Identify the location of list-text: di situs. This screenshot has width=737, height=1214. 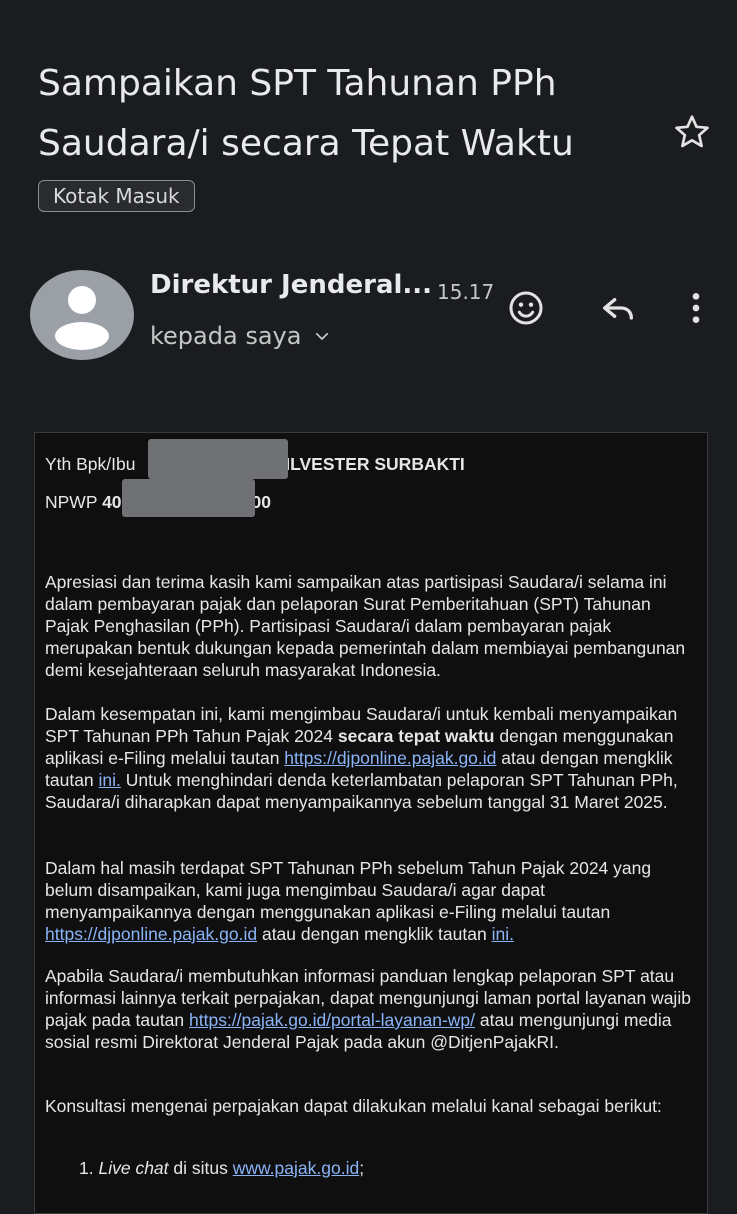
(200, 1168).